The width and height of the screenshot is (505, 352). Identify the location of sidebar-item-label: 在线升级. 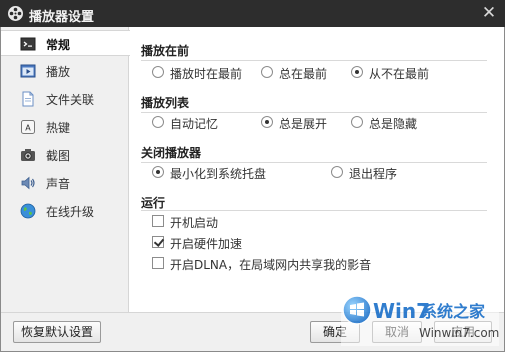
(70, 212).